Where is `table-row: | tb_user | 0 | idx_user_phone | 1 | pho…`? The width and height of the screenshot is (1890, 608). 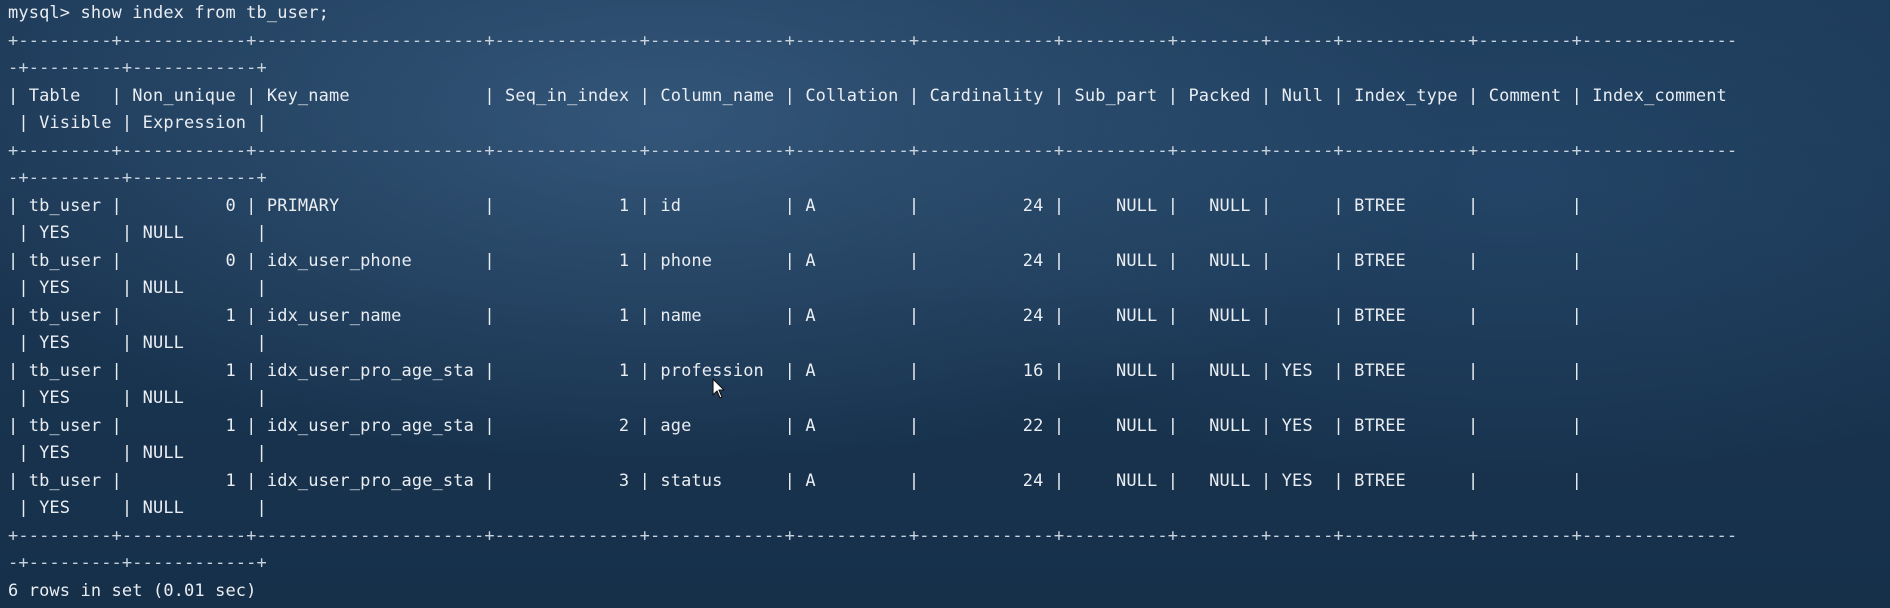 table-row: | tb_user | 0 | idx_user_phone | 1 | pho… is located at coordinates (795, 260).